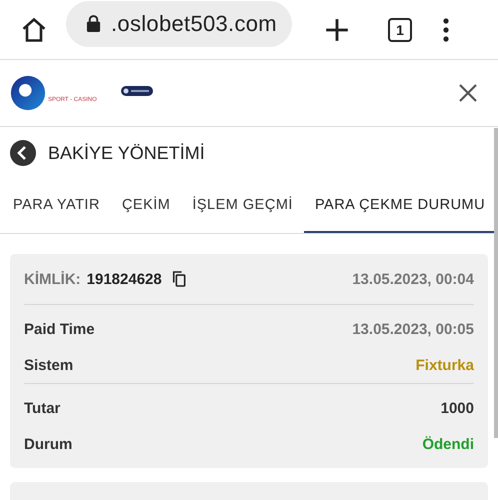 The height and width of the screenshot is (500, 498). I want to click on address-bar: .oslobet503.com, so click(179, 23).